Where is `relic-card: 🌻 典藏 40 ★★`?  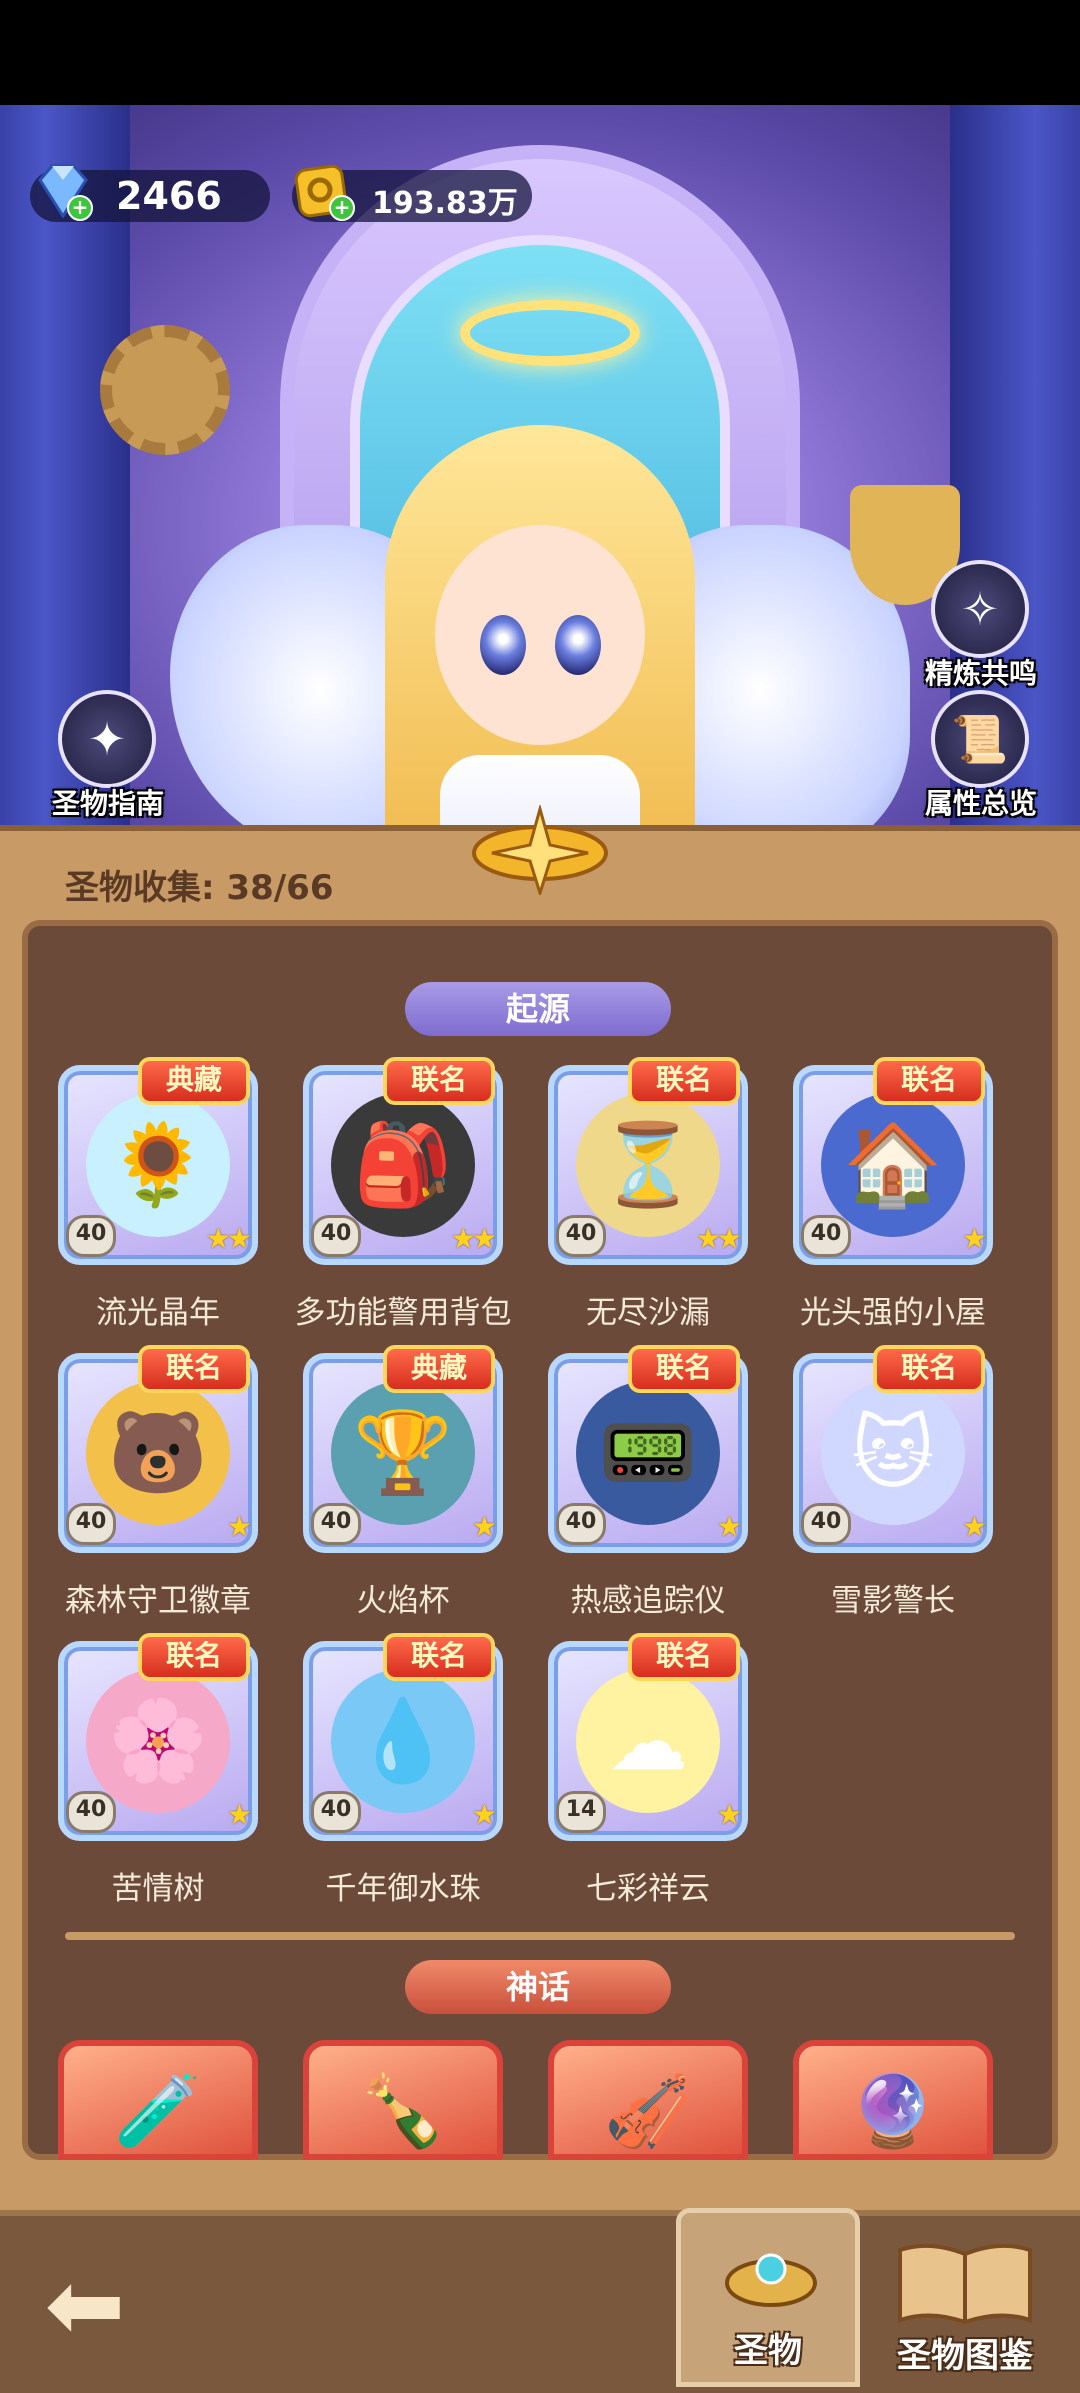
relic-card: 🌻 典藏 40 ★★ is located at coordinates (158, 1161).